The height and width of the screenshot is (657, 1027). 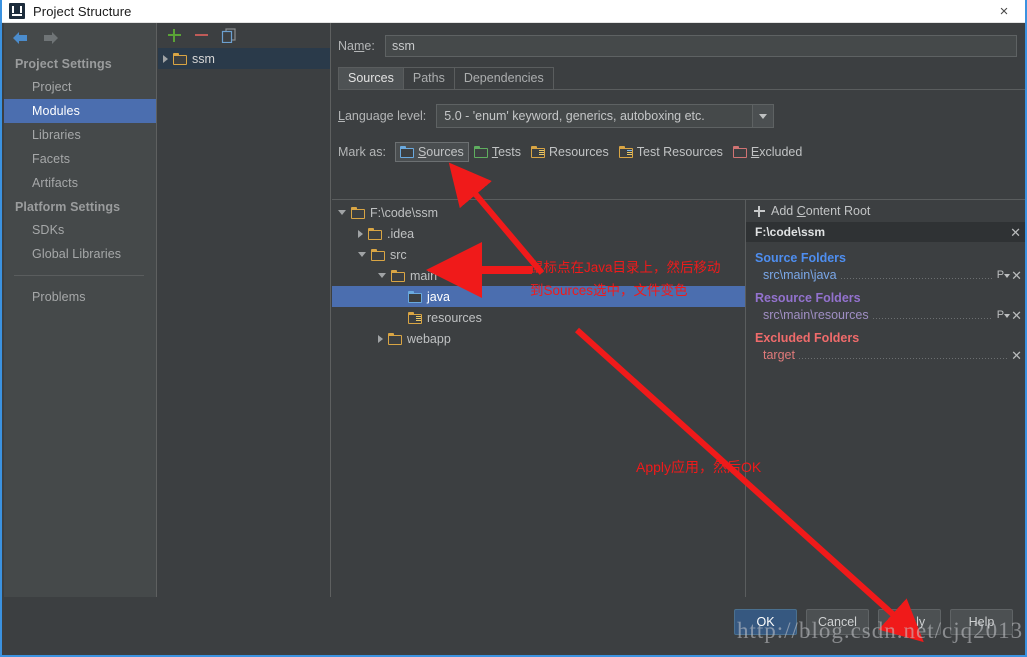 I want to click on add-module-button, so click(x=174, y=35).